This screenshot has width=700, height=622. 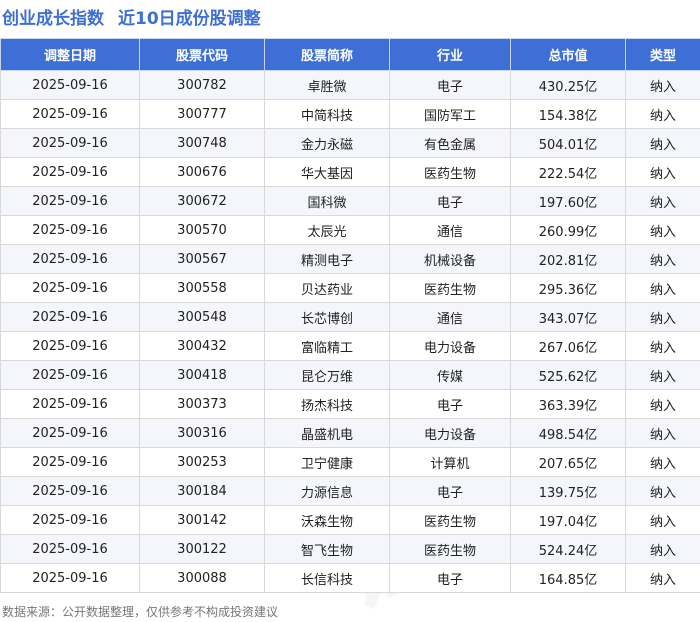 What do you see at coordinates (568, 462) in the screenshot?
I see `cell-market-cap: 207.65亿` at bounding box center [568, 462].